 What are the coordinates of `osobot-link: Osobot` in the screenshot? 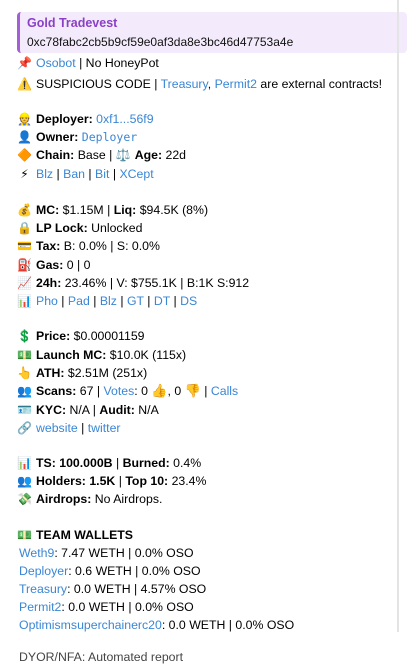 It's located at (56, 63).